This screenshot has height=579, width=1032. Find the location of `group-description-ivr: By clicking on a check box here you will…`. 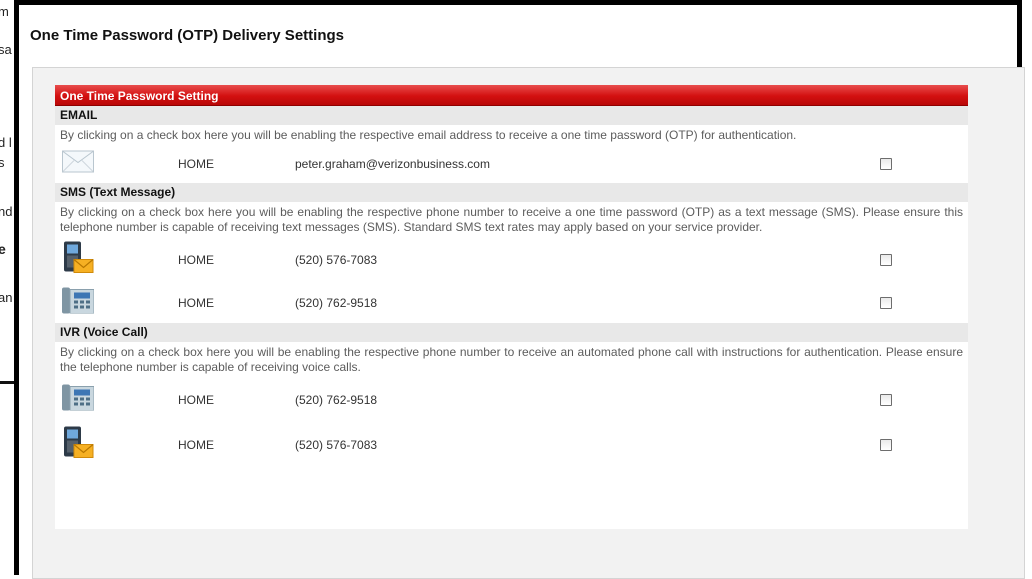

group-description-ivr: By clicking on a check box here you will… is located at coordinates (511, 359).